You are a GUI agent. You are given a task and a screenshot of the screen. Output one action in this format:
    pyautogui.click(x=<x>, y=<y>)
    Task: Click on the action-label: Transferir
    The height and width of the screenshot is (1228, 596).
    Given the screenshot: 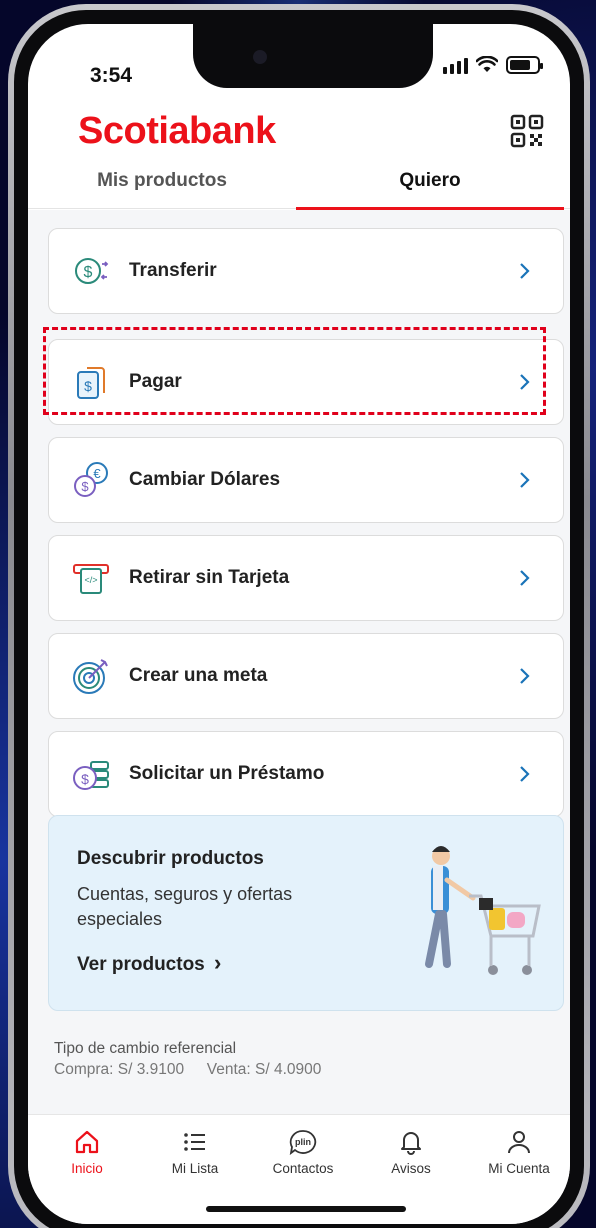 What is the action you would take?
    pyautogui.click(x=173, y=270)
    